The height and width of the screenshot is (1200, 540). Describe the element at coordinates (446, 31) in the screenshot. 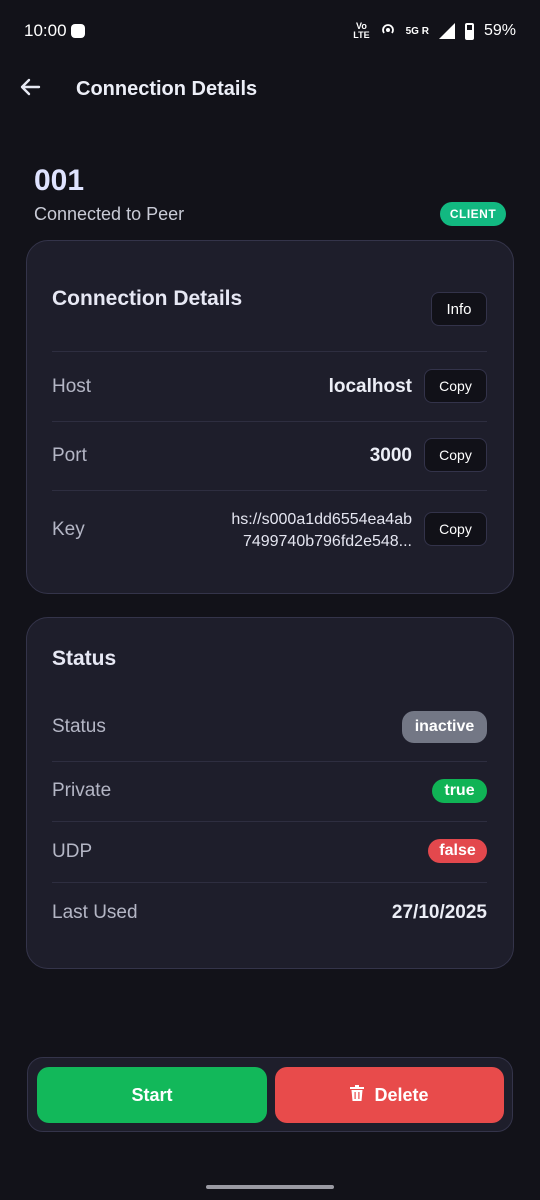

I see `signal-icon` at that location.